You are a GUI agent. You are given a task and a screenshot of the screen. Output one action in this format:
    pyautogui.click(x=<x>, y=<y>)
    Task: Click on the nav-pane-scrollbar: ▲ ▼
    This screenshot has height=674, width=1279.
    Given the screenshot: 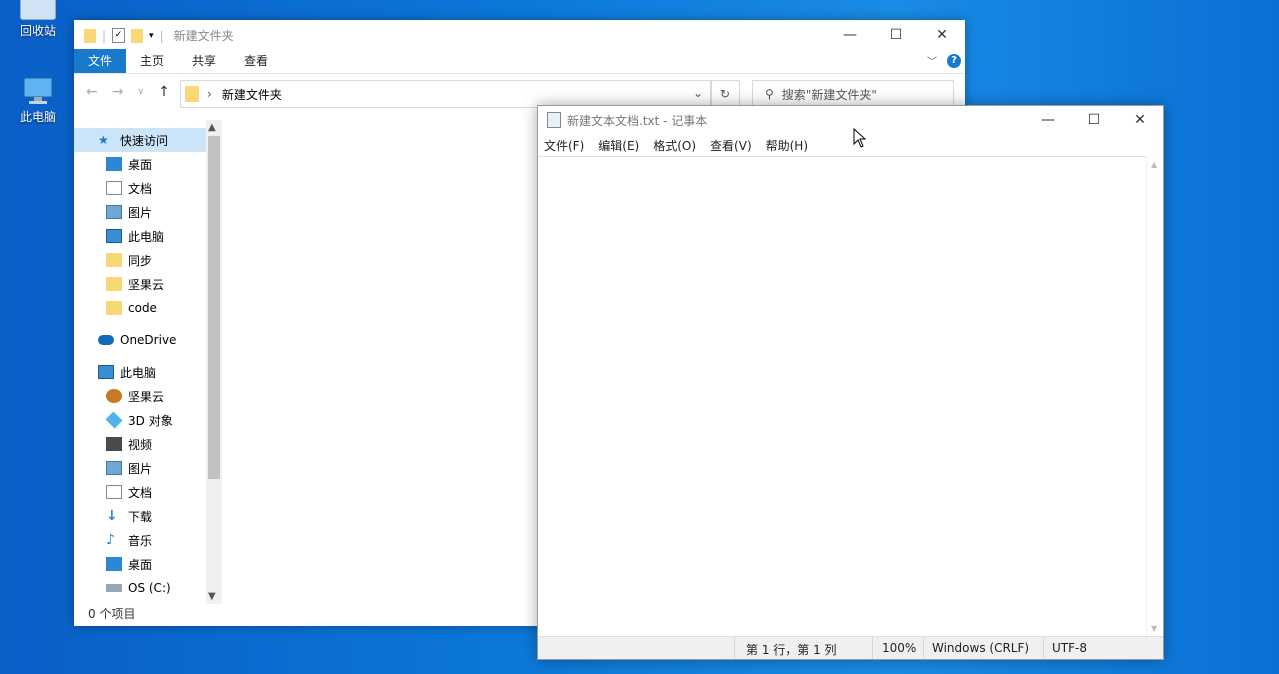 What is the action you would take?
    pyautogui.click(x=214, y=362)
    